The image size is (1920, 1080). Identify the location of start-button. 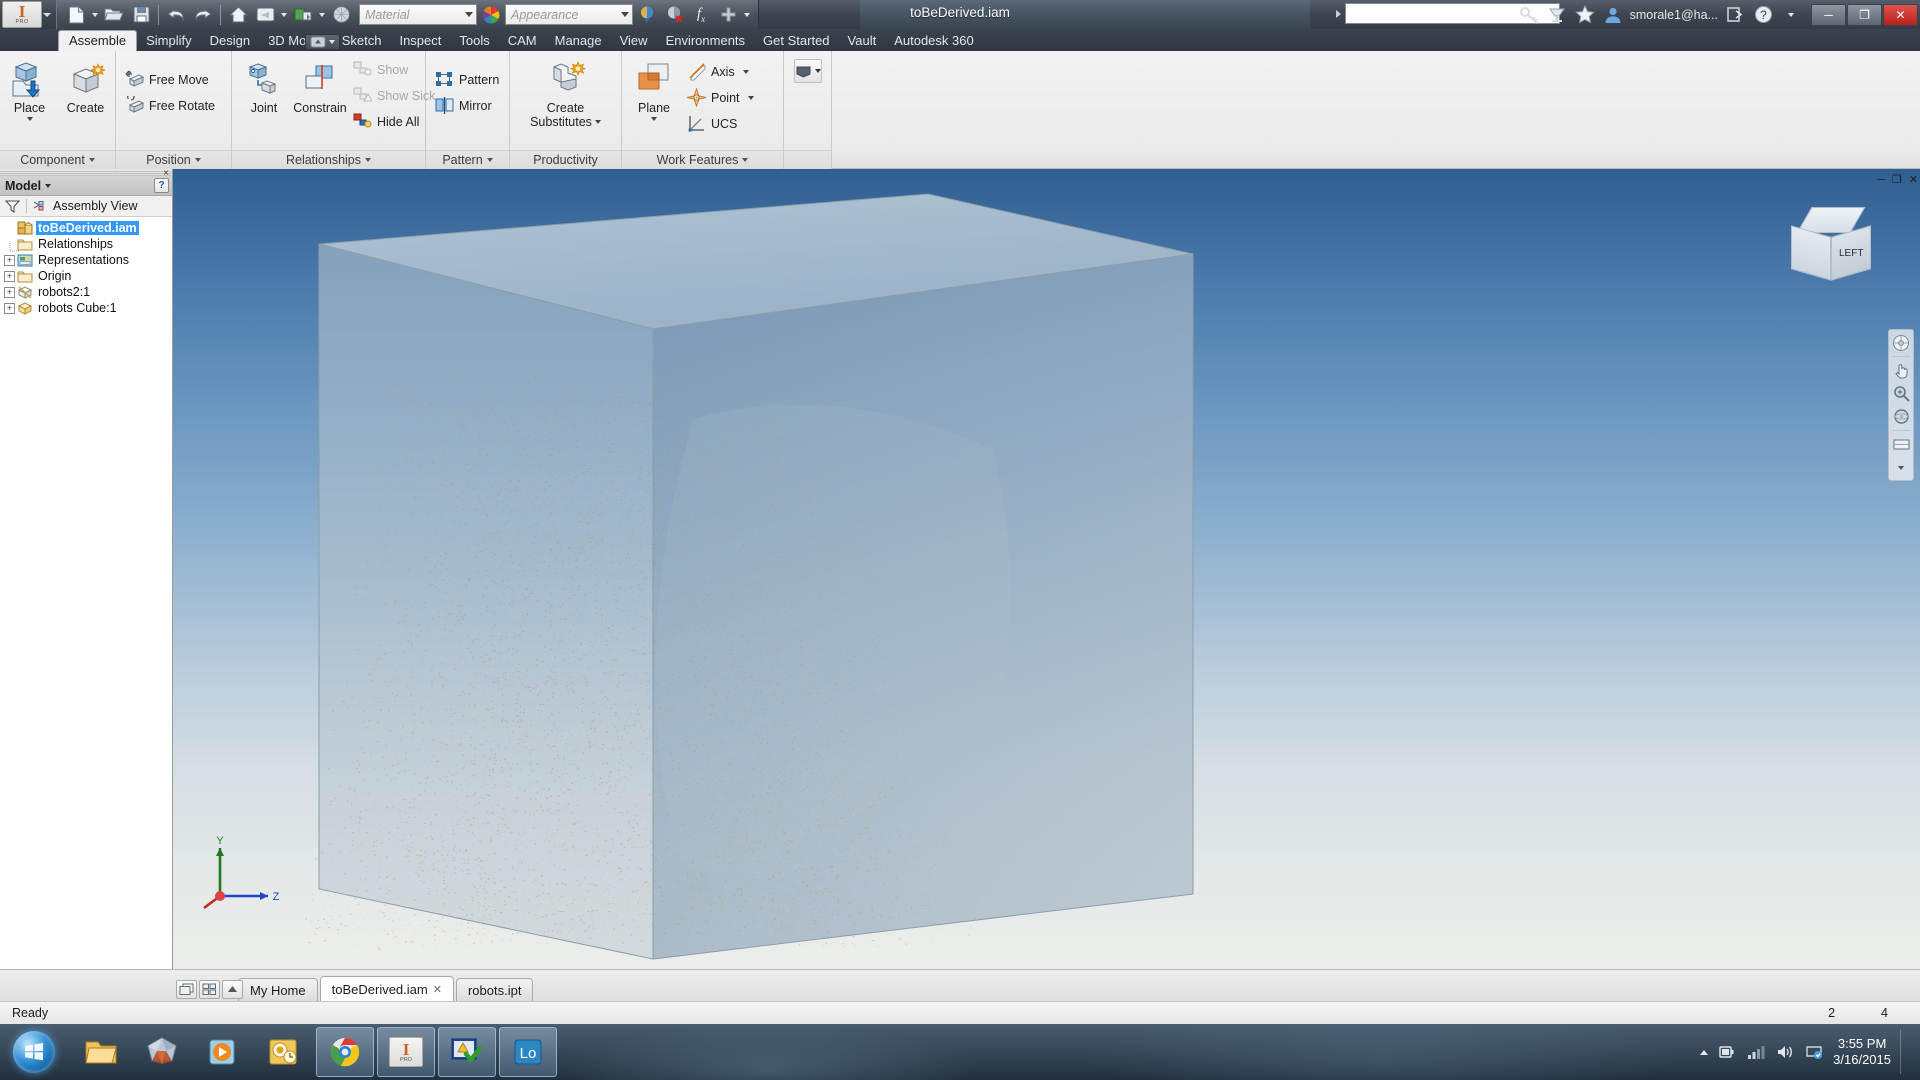
(34, 1052).